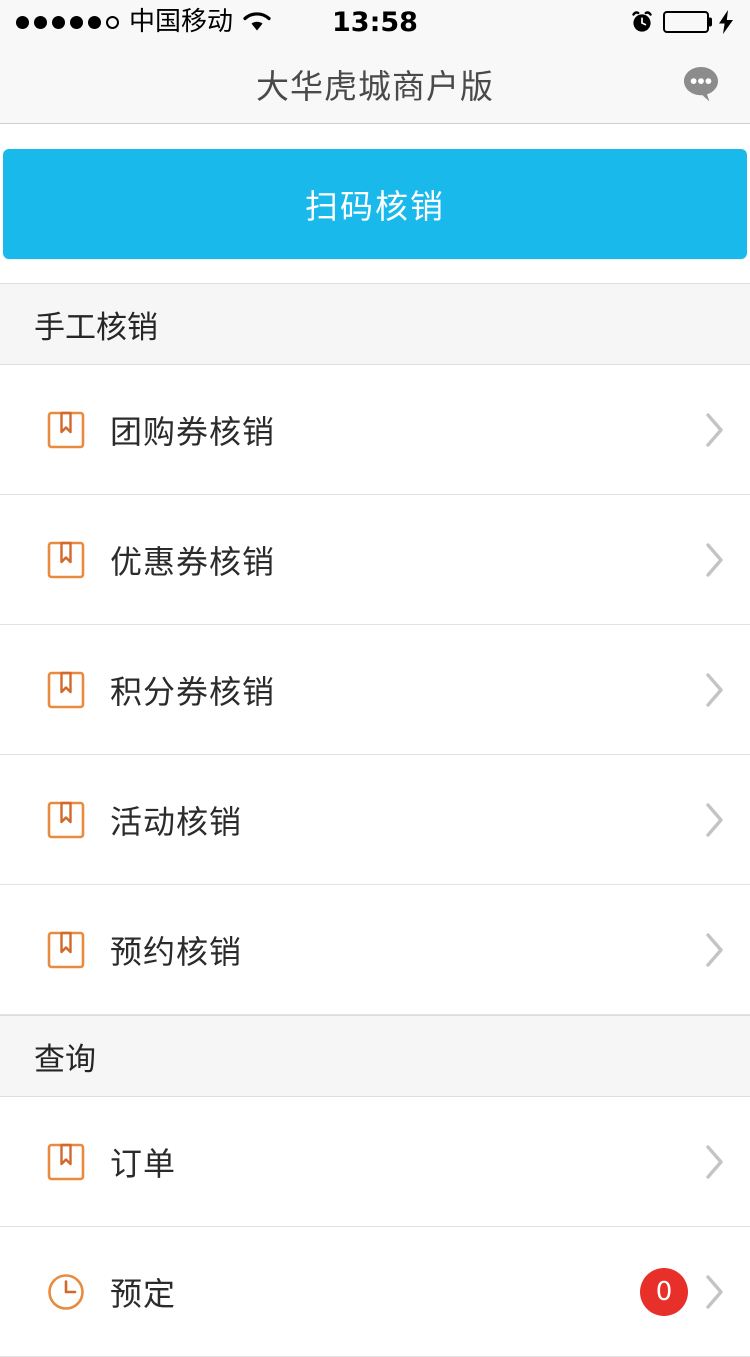  What do you see at coordinates (375, 950) in the screenshot?
I see `list-item: 预约核销` at bounding box center [375, 950].